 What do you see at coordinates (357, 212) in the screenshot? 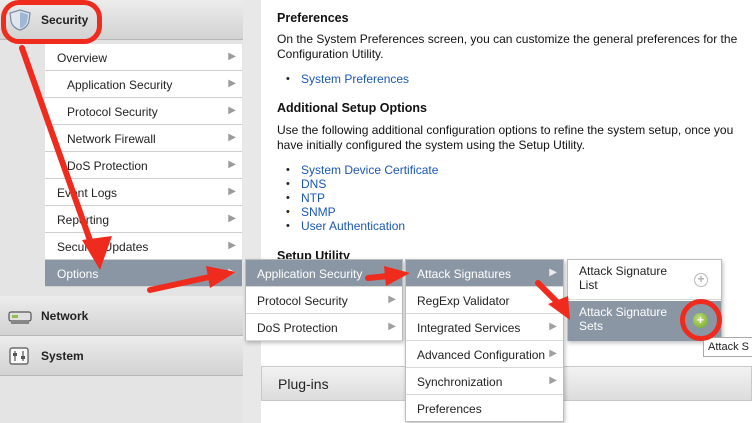
I see `link-snmp: SNMP` at bounding box center [357, 212].